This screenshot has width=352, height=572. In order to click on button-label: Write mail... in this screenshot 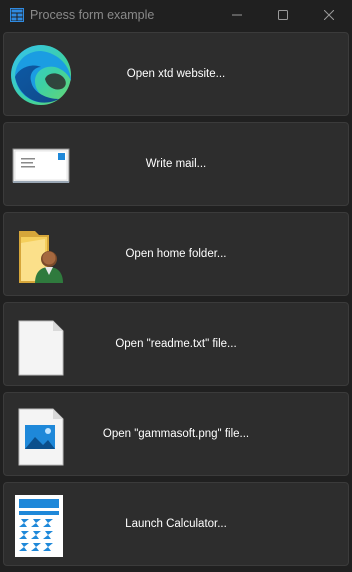, I will do `click(176, 164)`.